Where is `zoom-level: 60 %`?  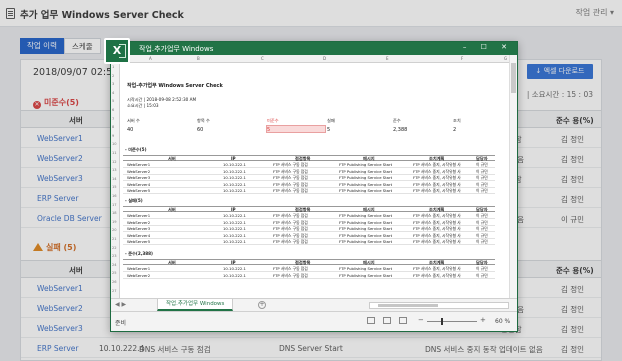 zoom-level: 60 % is located at coordinates (502, 321).